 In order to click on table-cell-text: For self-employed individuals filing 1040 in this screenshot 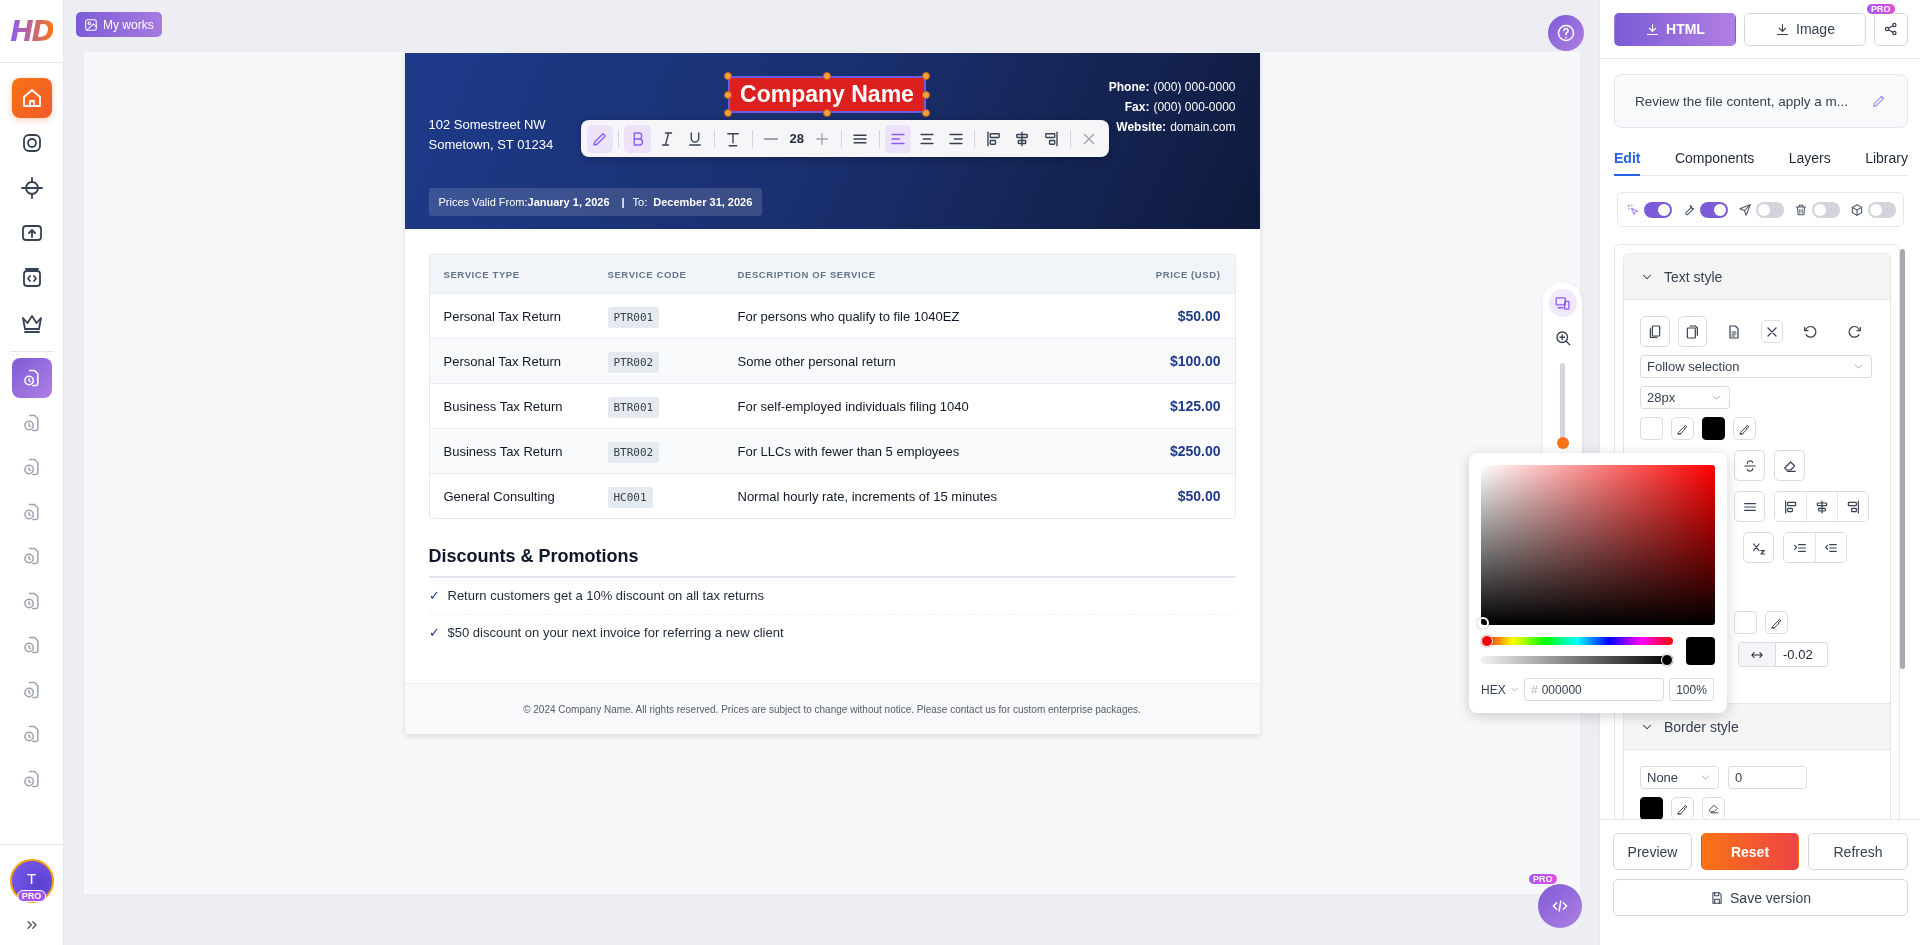, I will do `click(853, 406)`.